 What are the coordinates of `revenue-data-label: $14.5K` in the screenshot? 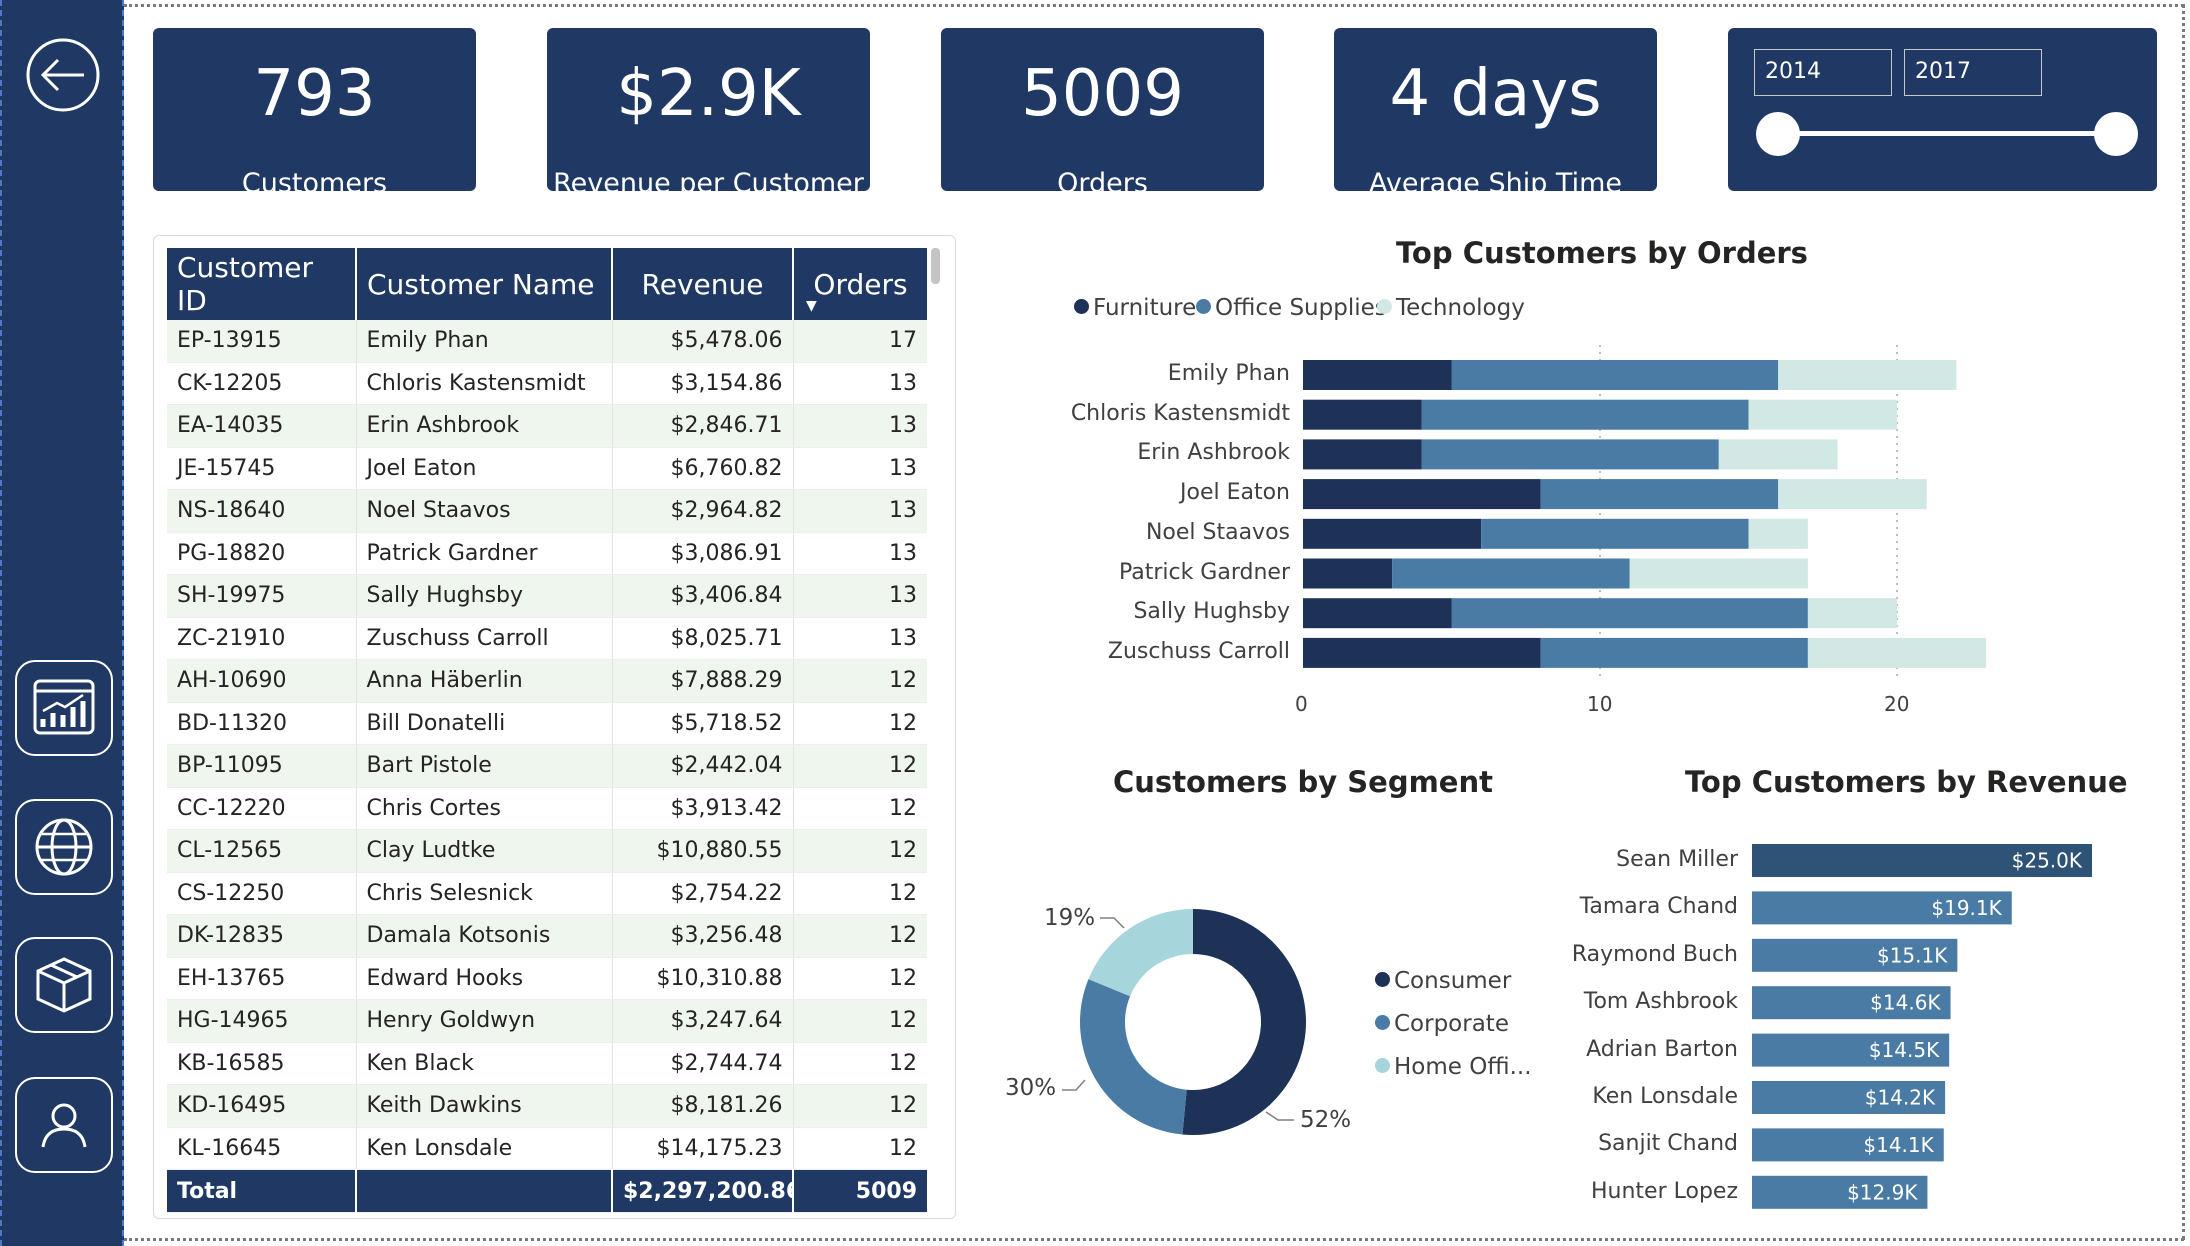 It's located at (1904, 1050).